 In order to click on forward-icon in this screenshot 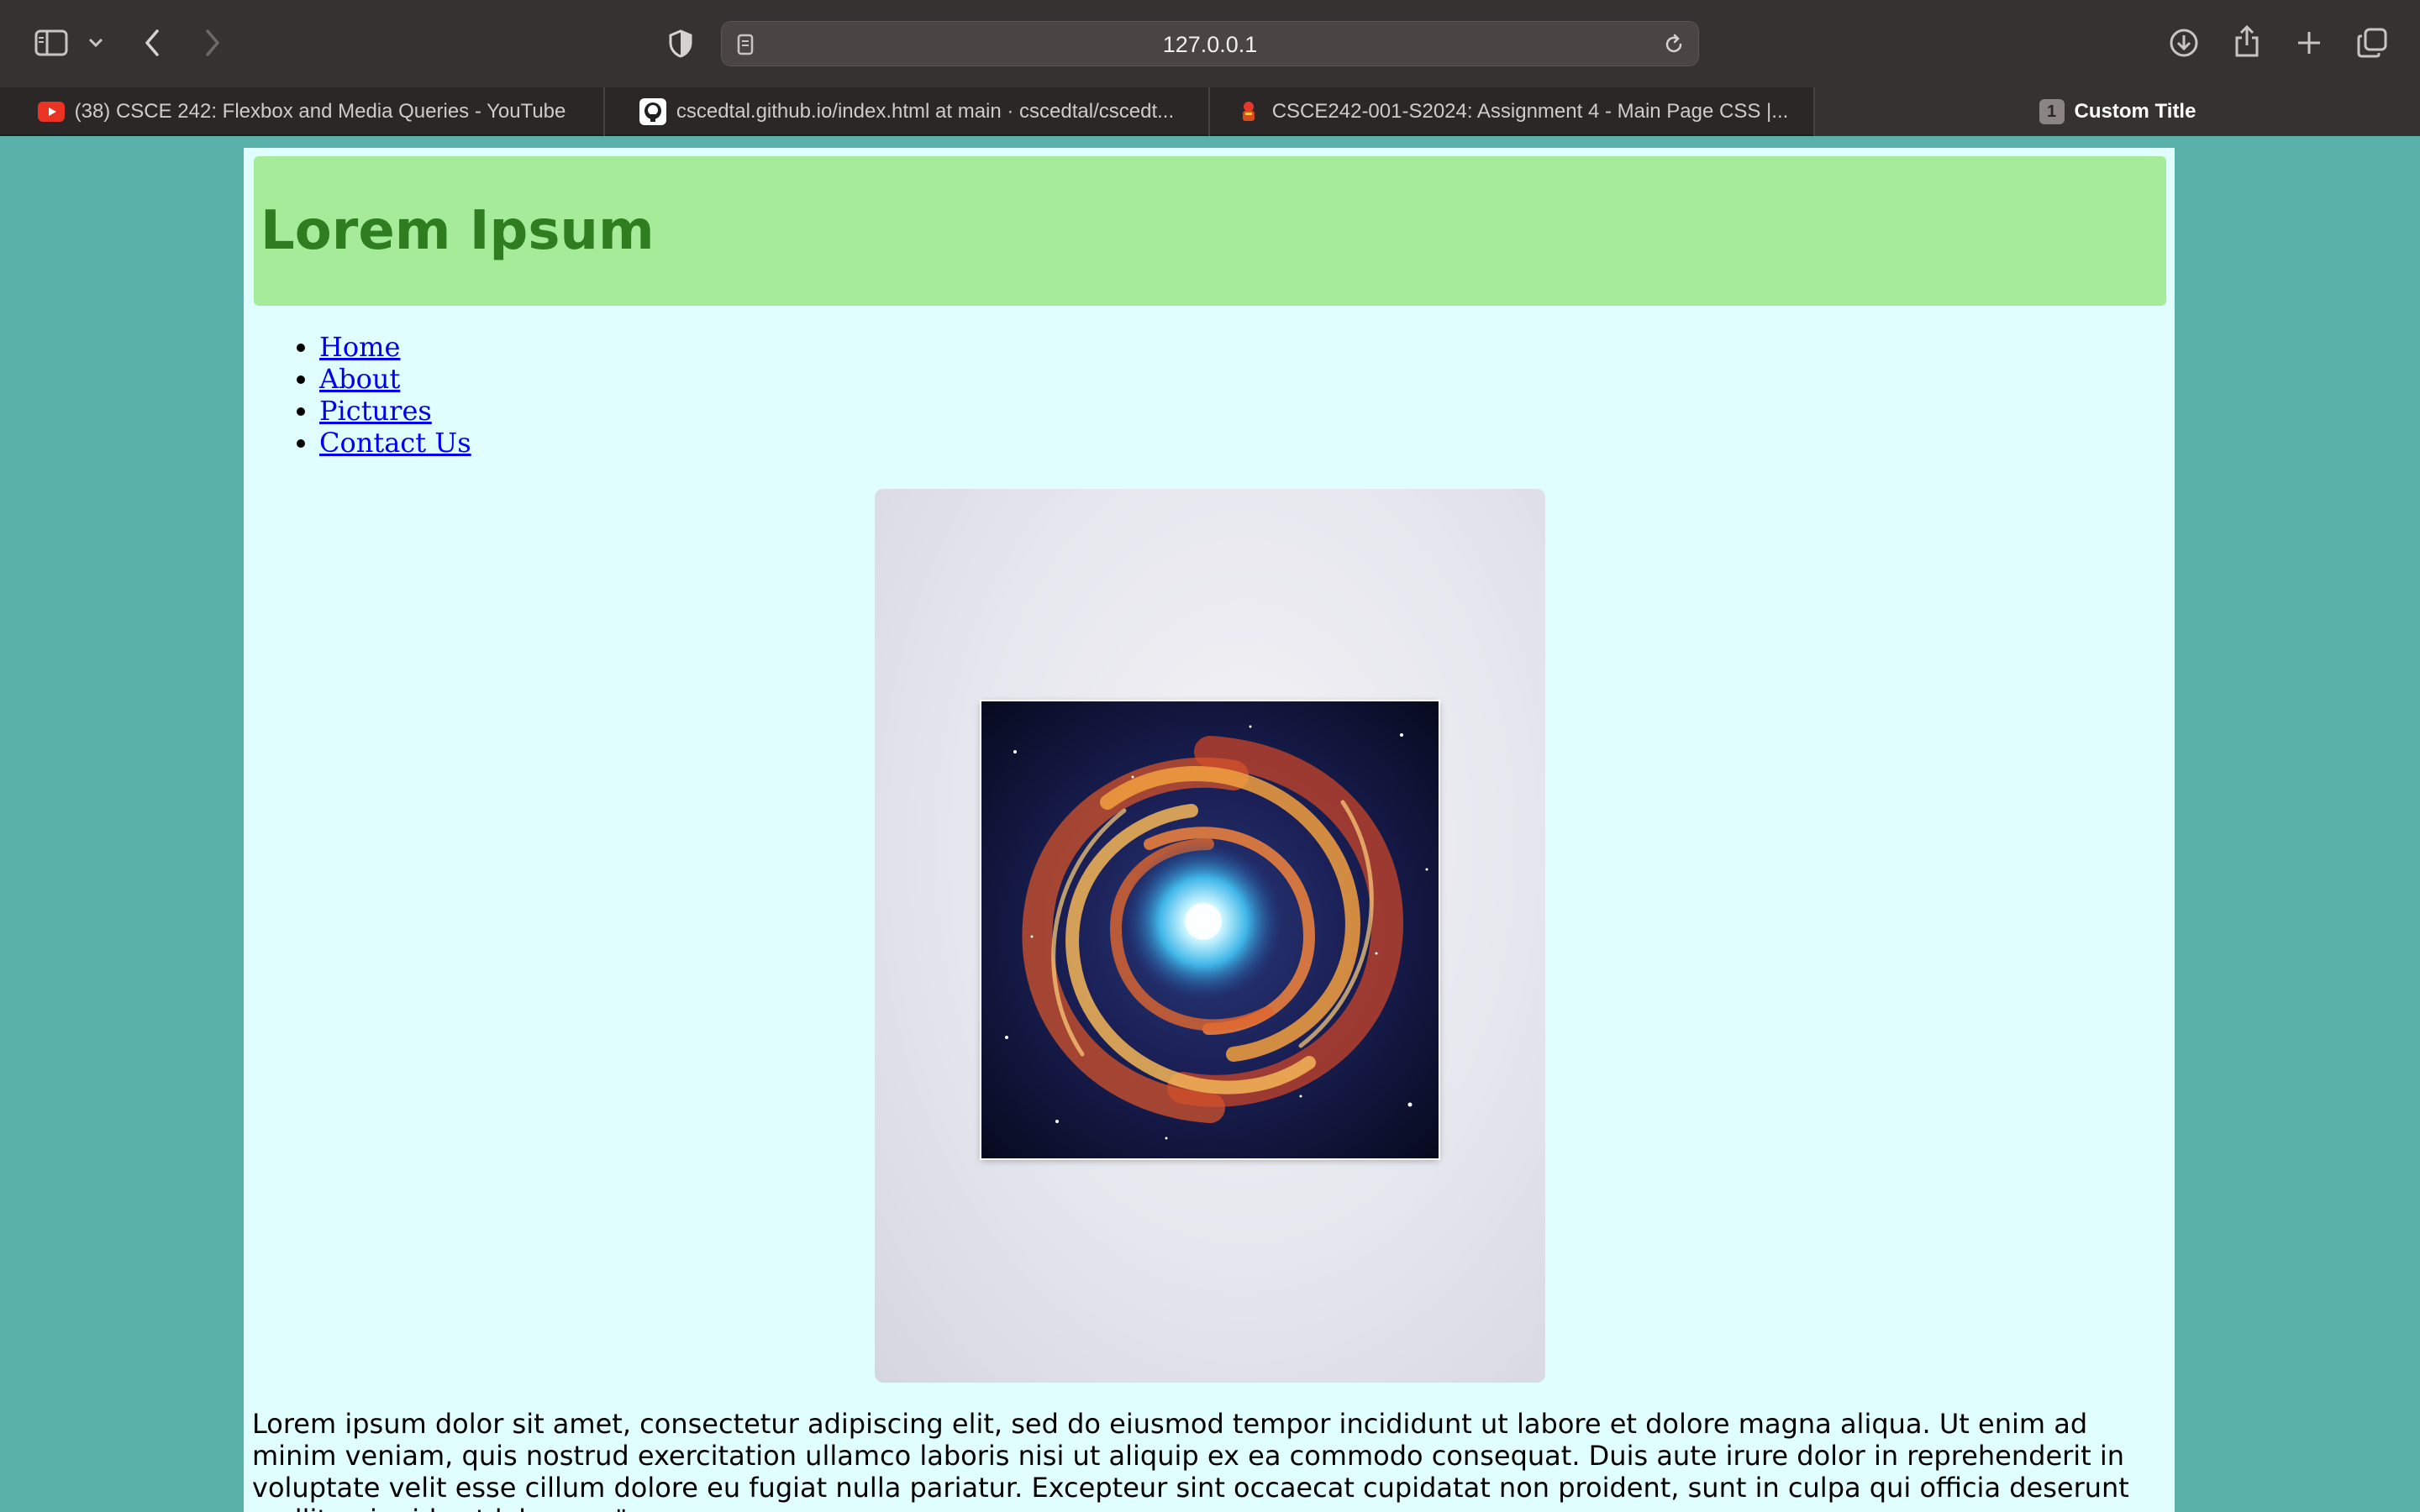, I will do `click(212, 42)`.